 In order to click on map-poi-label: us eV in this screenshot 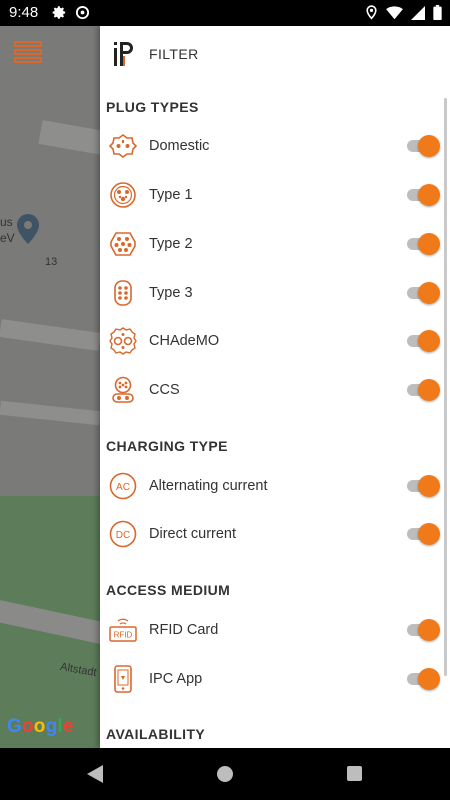, I will do `click(7, 230)`.